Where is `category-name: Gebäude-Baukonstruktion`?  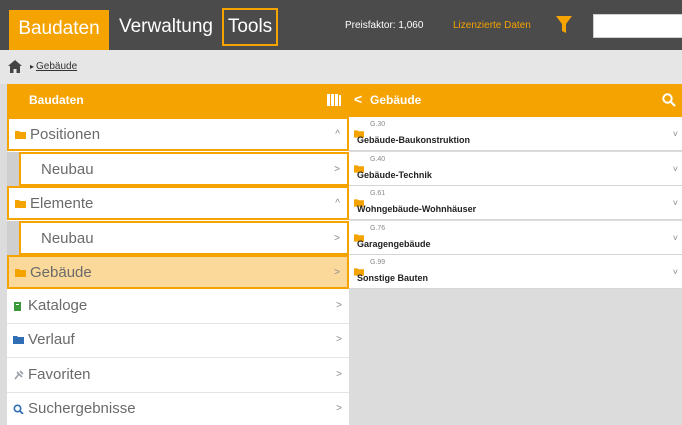
category-name: Gebäude-Baukonstruktion is located at coordinates (414, 140).